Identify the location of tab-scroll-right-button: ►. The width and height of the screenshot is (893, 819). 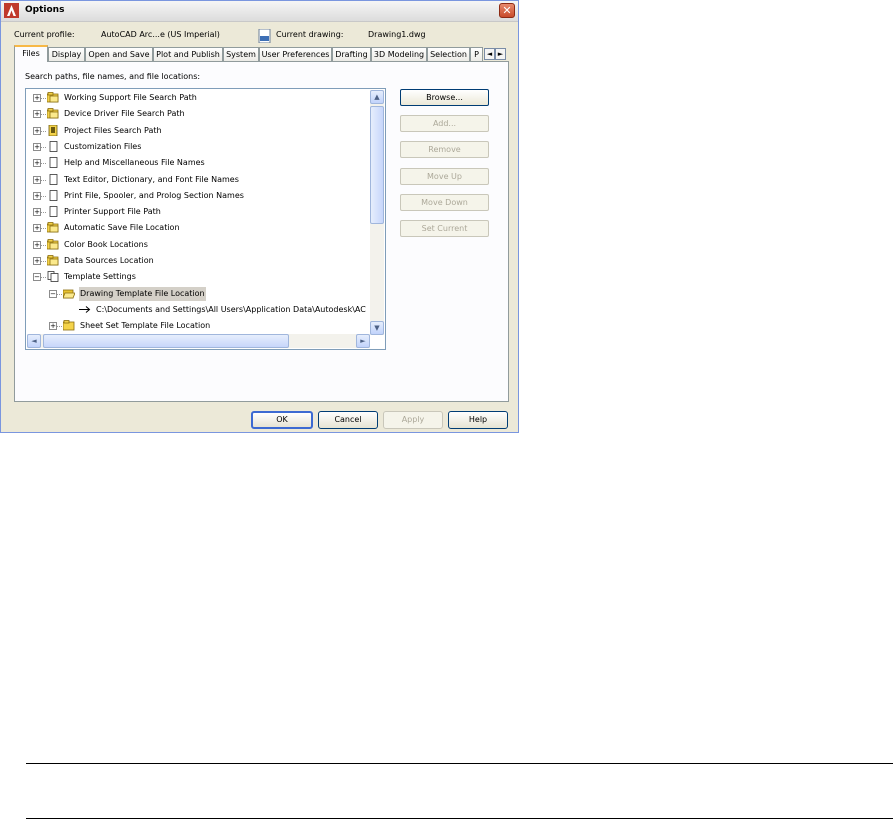
(500, 54).